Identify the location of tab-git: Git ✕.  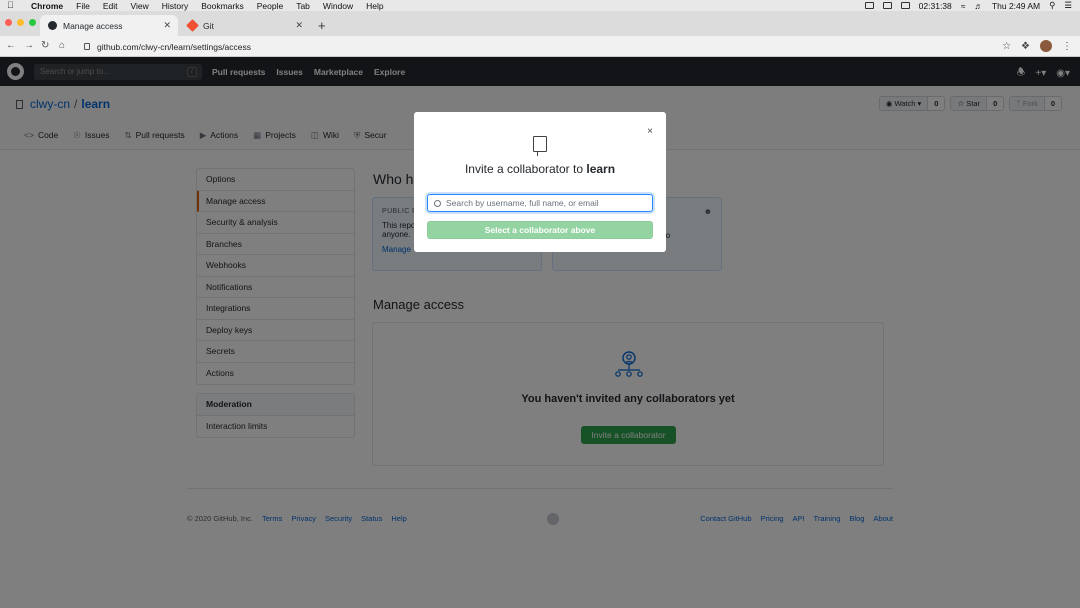
(245, 25).